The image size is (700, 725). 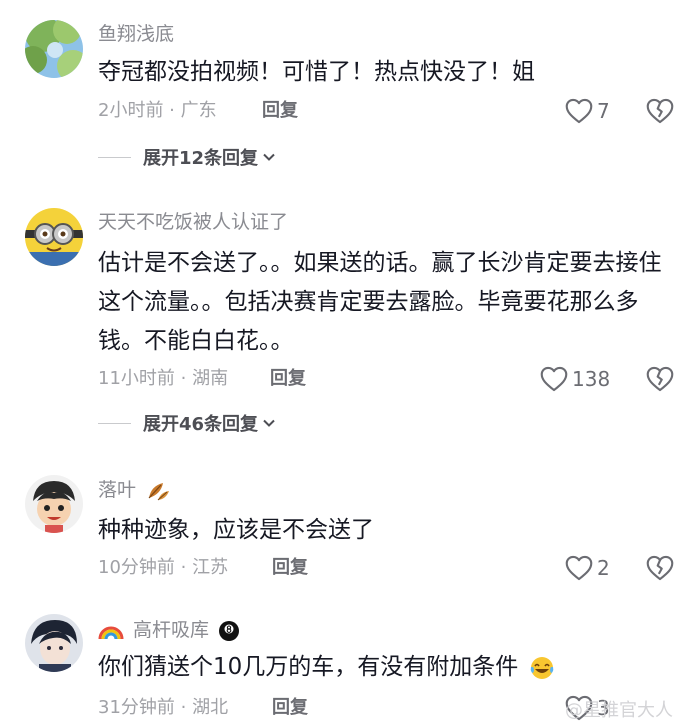 I want to click on laughing-crying-emoji-icon, so click(x=541, y=667).